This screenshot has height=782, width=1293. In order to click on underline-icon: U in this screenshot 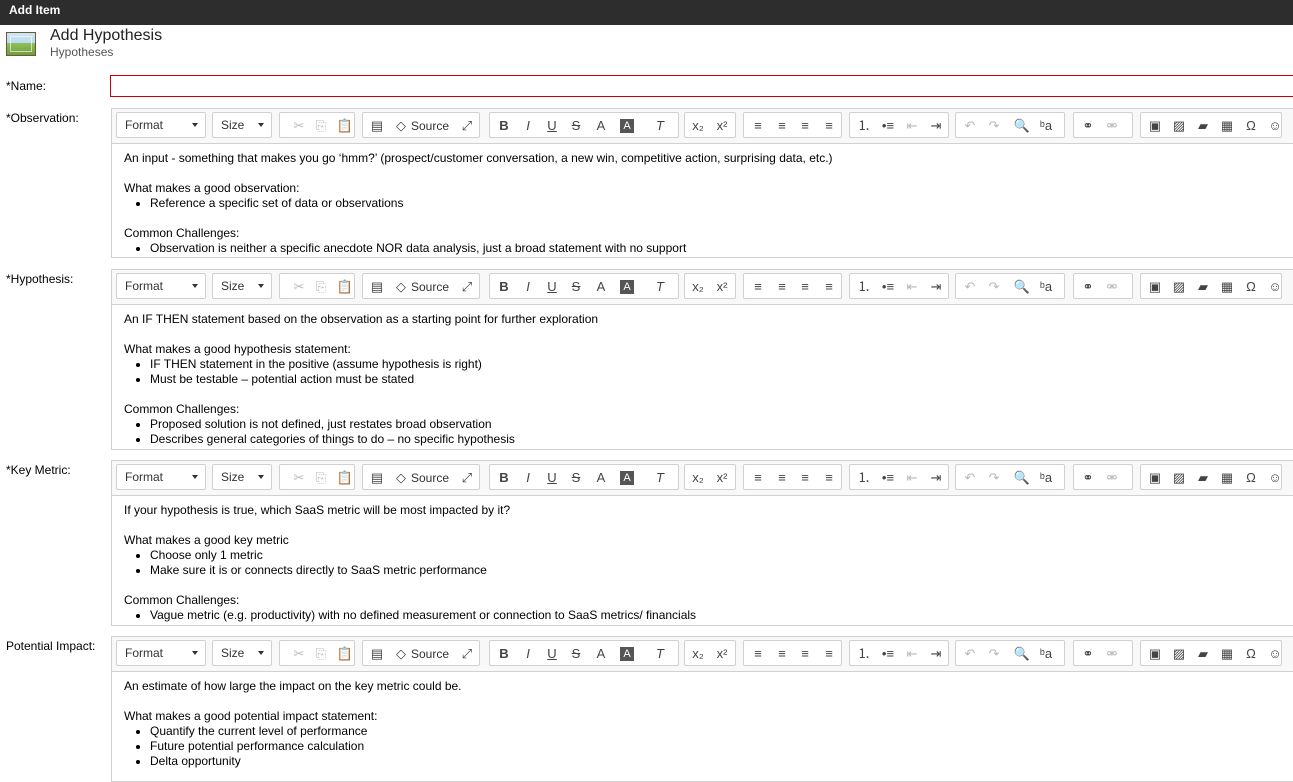, I will do `click(552, 126)`.